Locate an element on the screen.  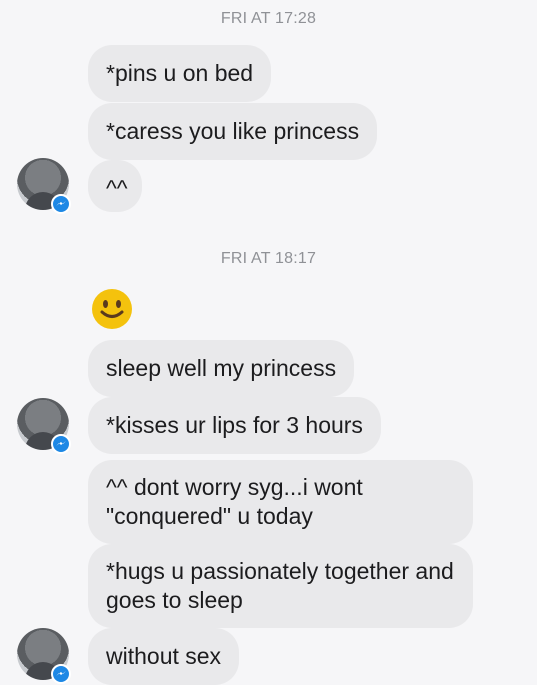
timestamp-2: FRI AT 18:17 is located at coordinates (268, 258).